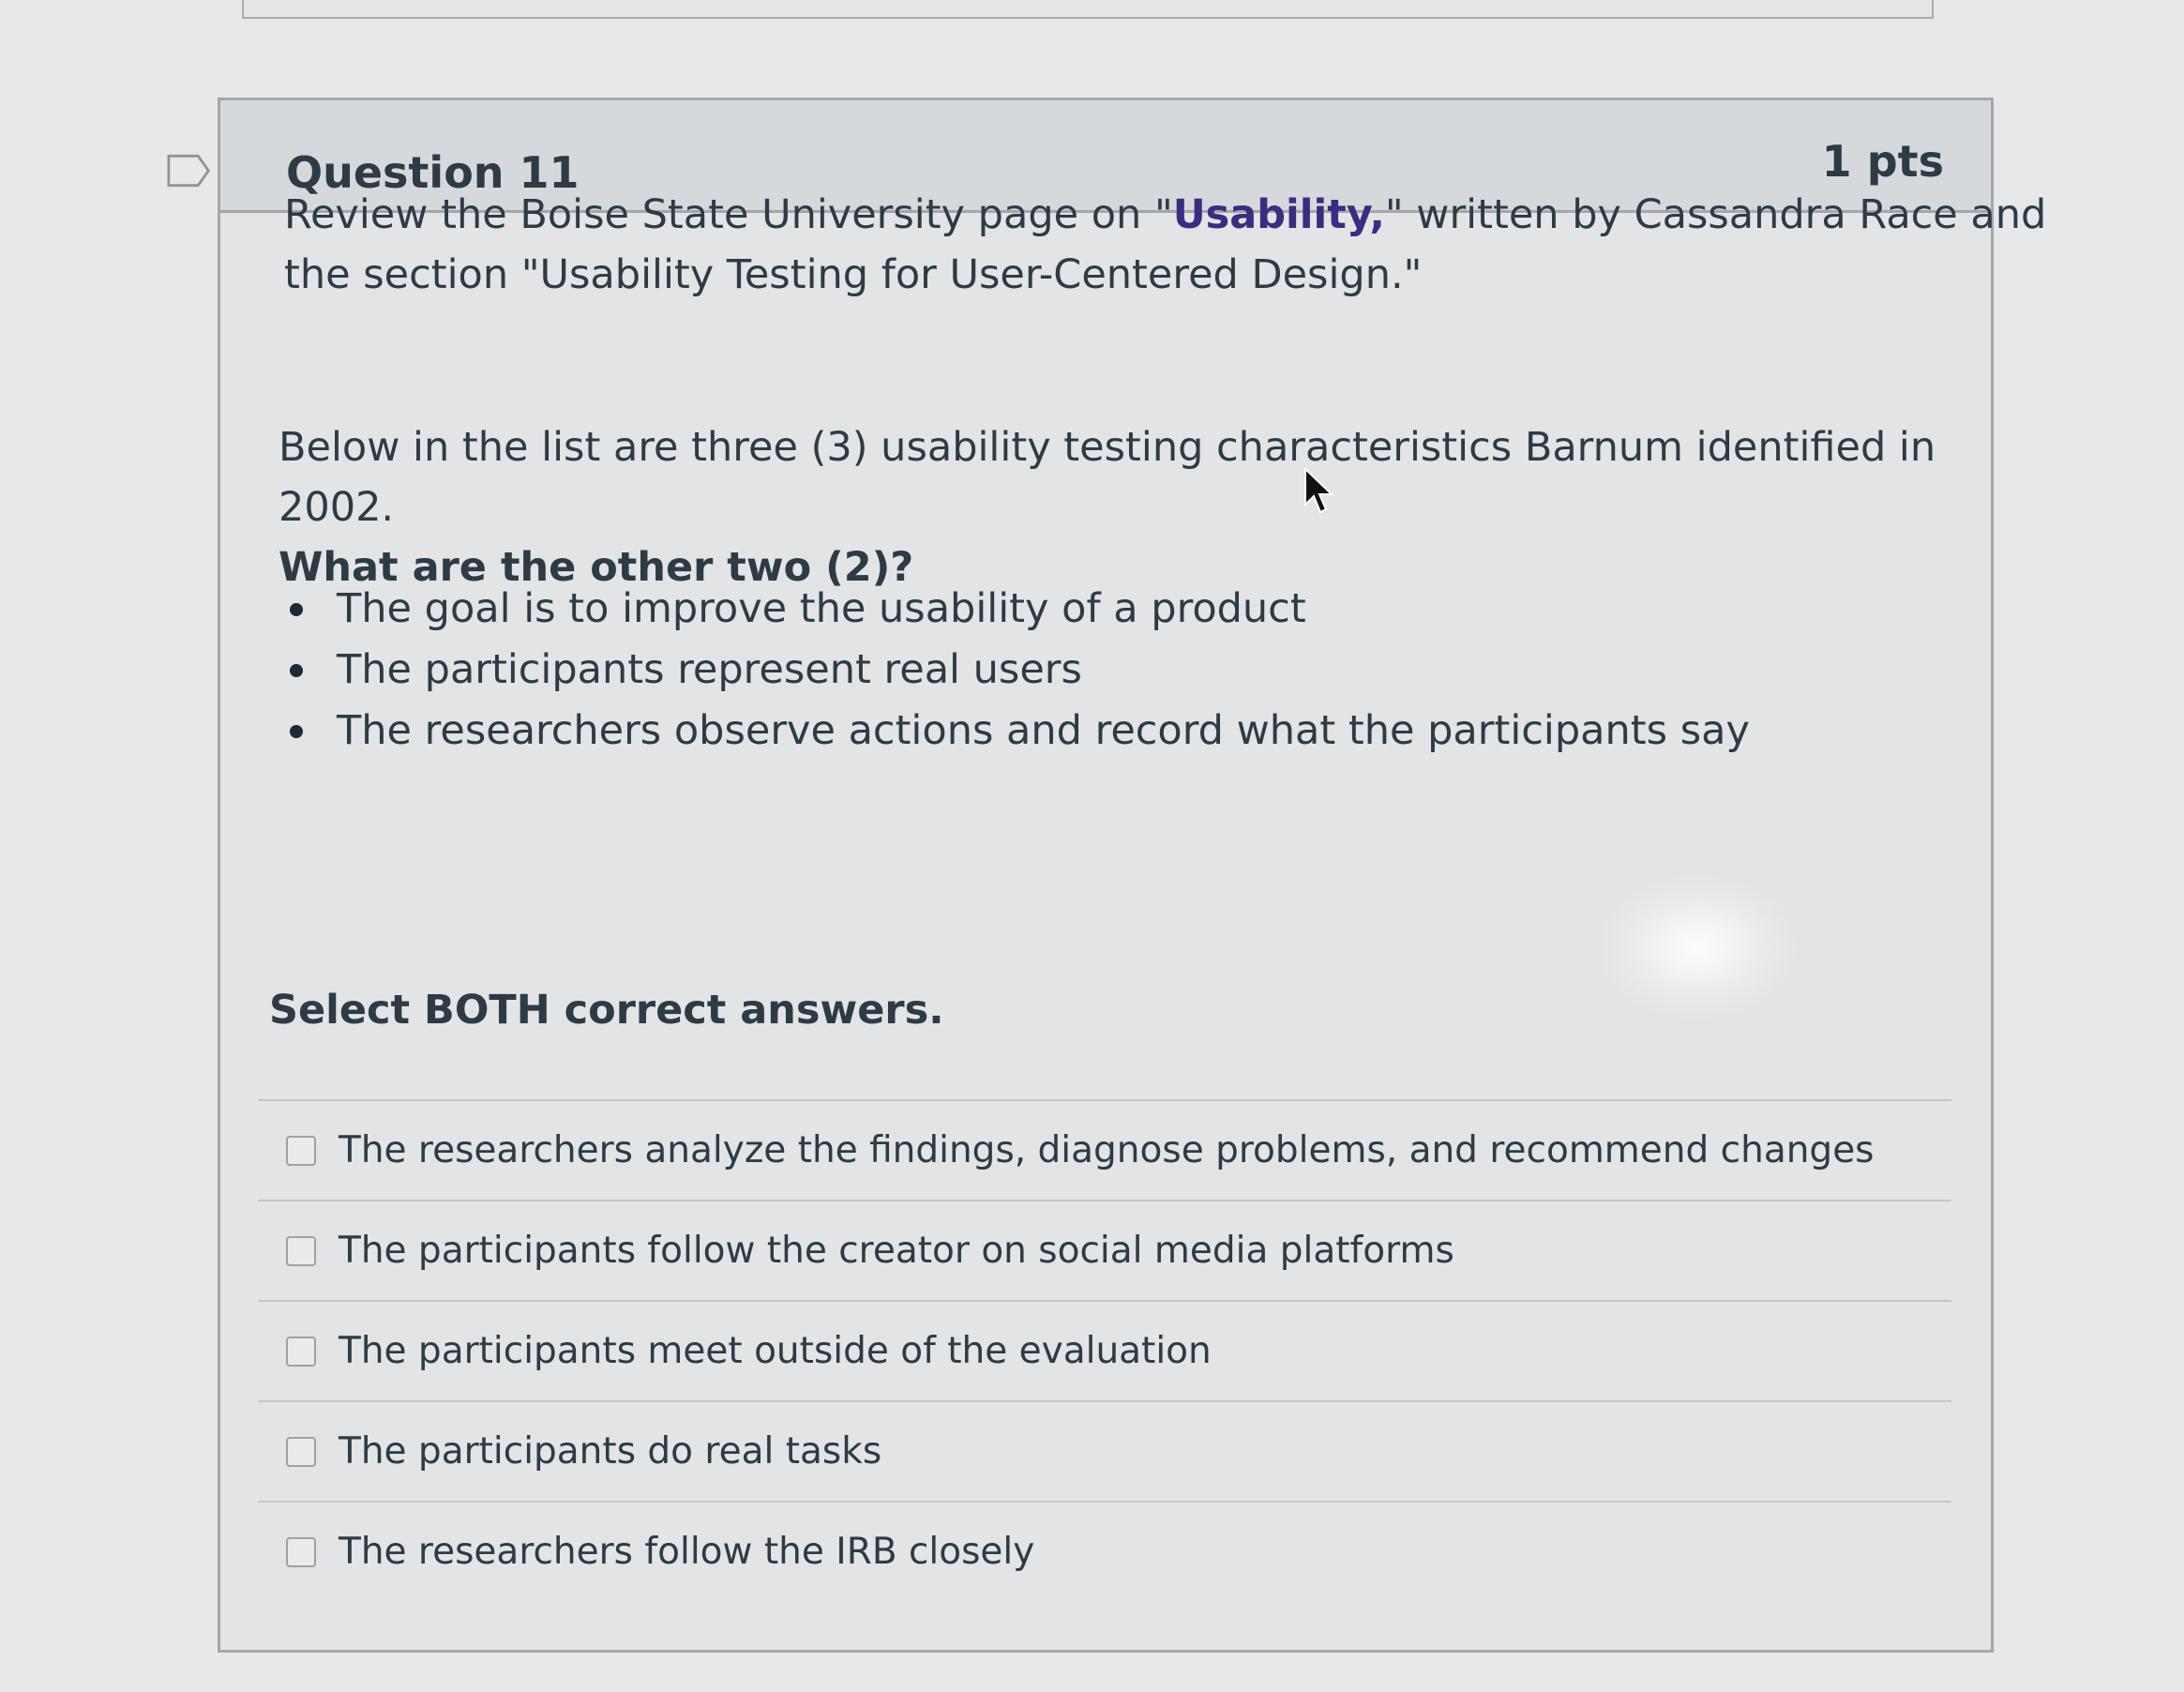 The image size is (2184, 1692). What do you see at coordinates (709, 670) in the screenshot?
I see `list-item-text: The participants represent real users` at bounding box center [709, 670].